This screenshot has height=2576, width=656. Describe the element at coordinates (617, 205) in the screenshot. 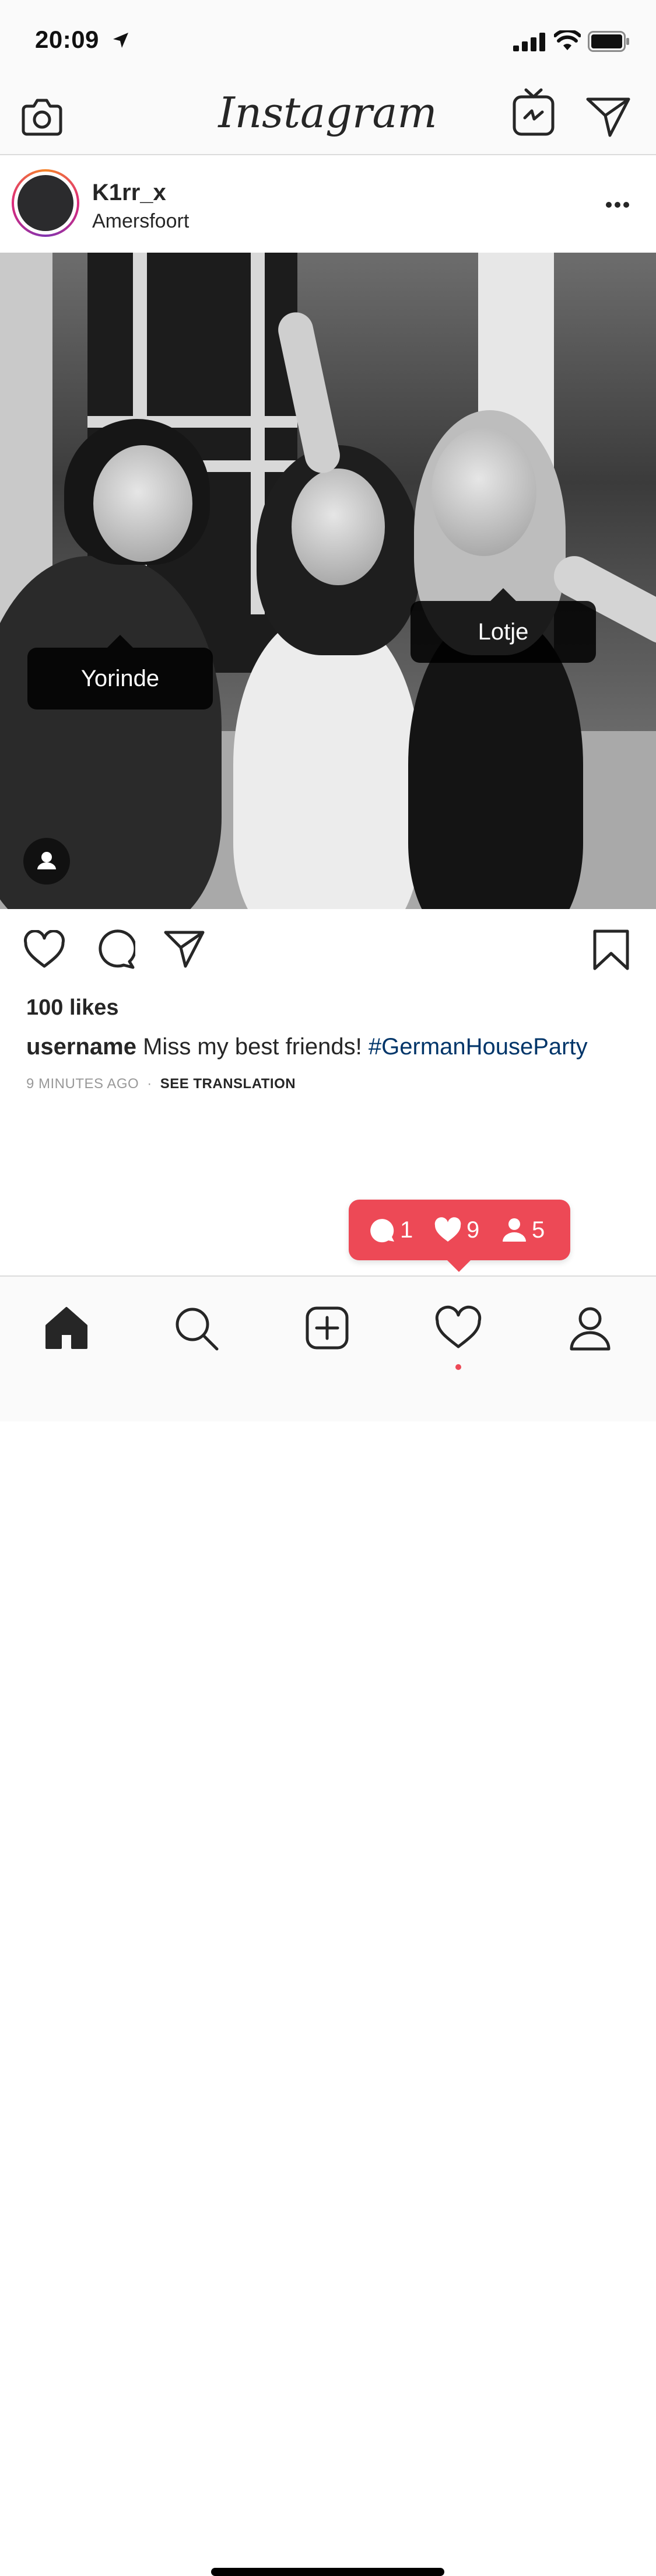

I see `more-options-icon` at that location.